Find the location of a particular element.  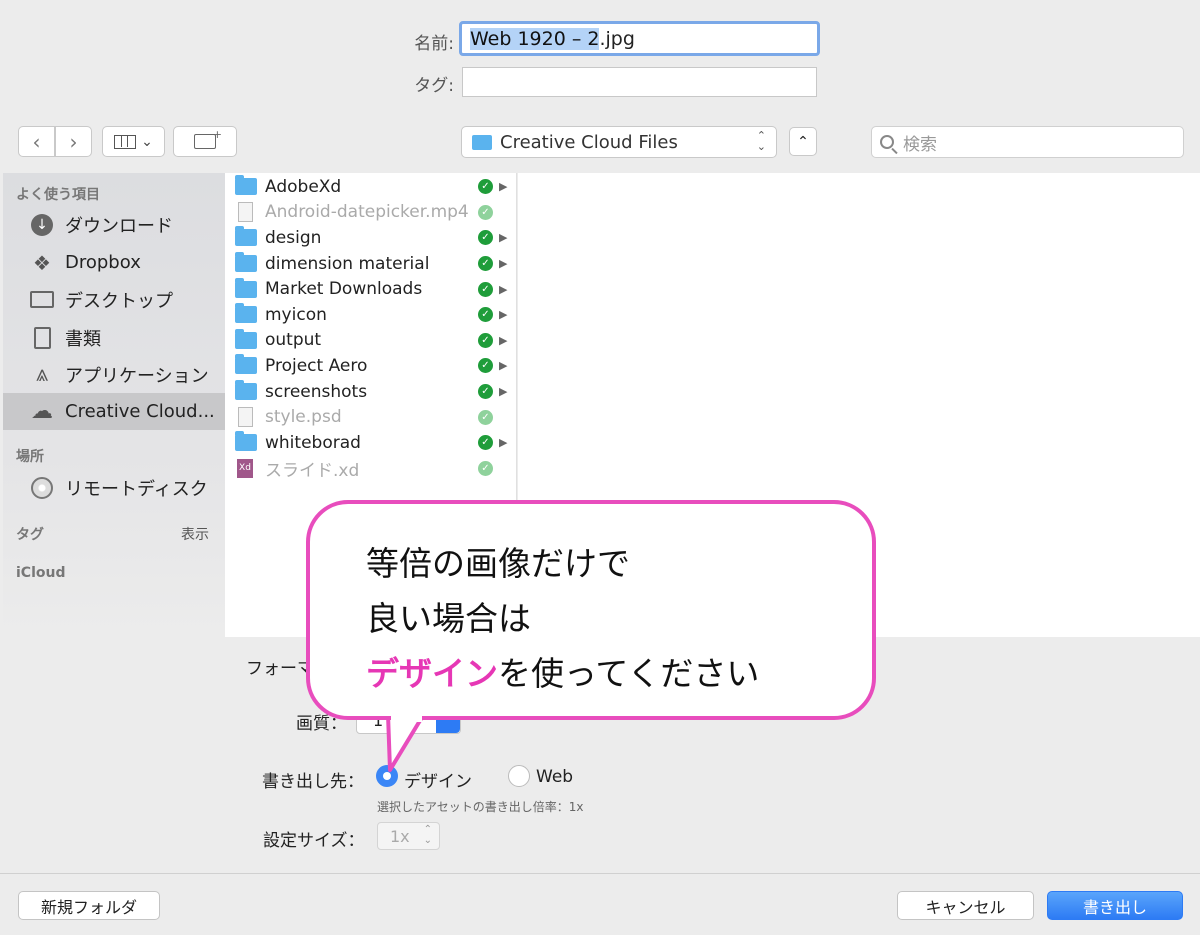

documents-icon is located at coordinates (42, 338).